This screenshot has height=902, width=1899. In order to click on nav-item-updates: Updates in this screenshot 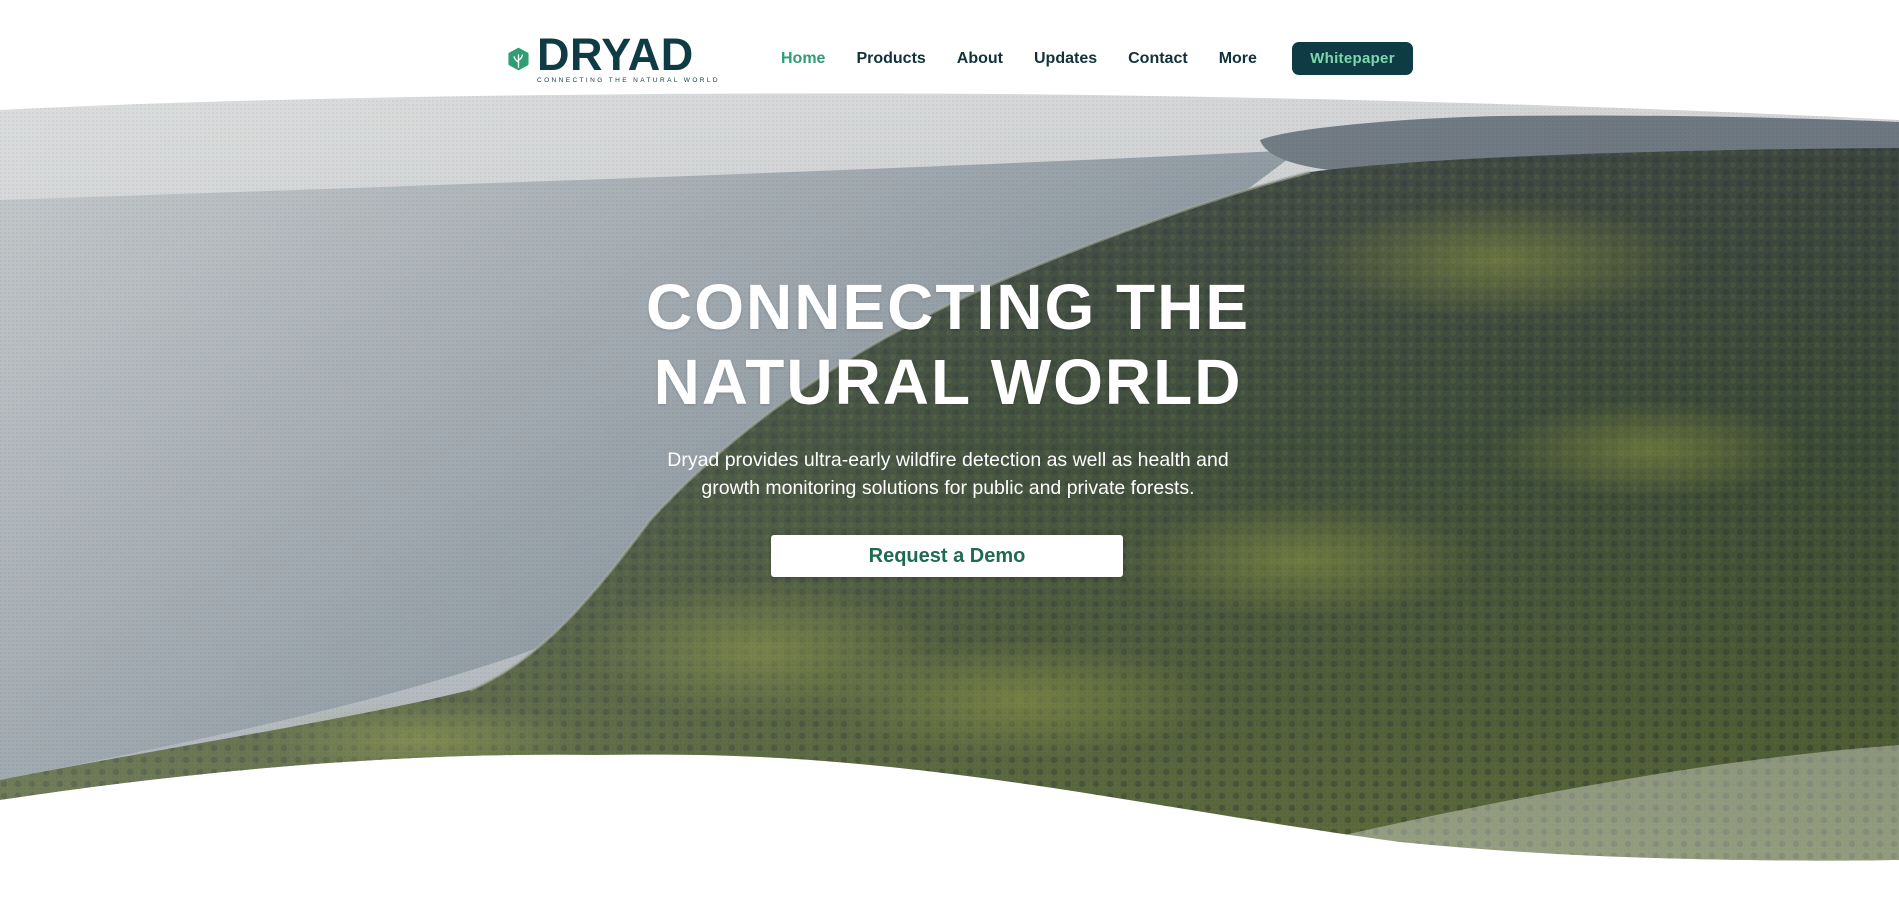, I will do `click(1065, 59)`.